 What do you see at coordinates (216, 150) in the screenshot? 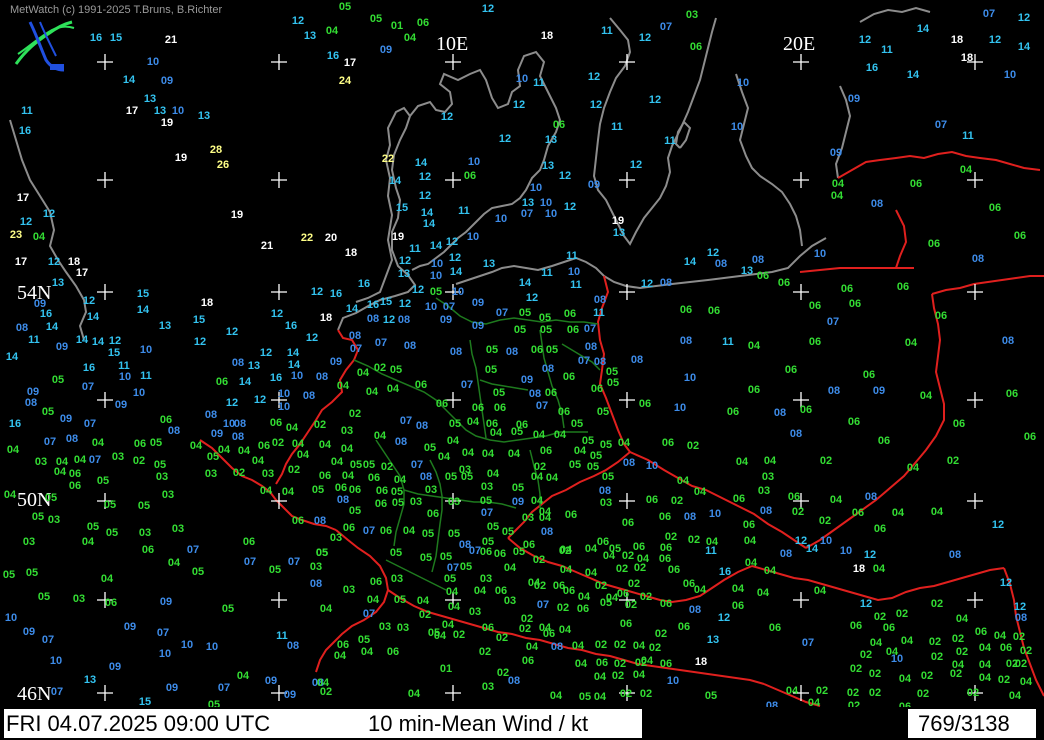
I see `station-wind-value: 28` at bounding box center [216, 150].